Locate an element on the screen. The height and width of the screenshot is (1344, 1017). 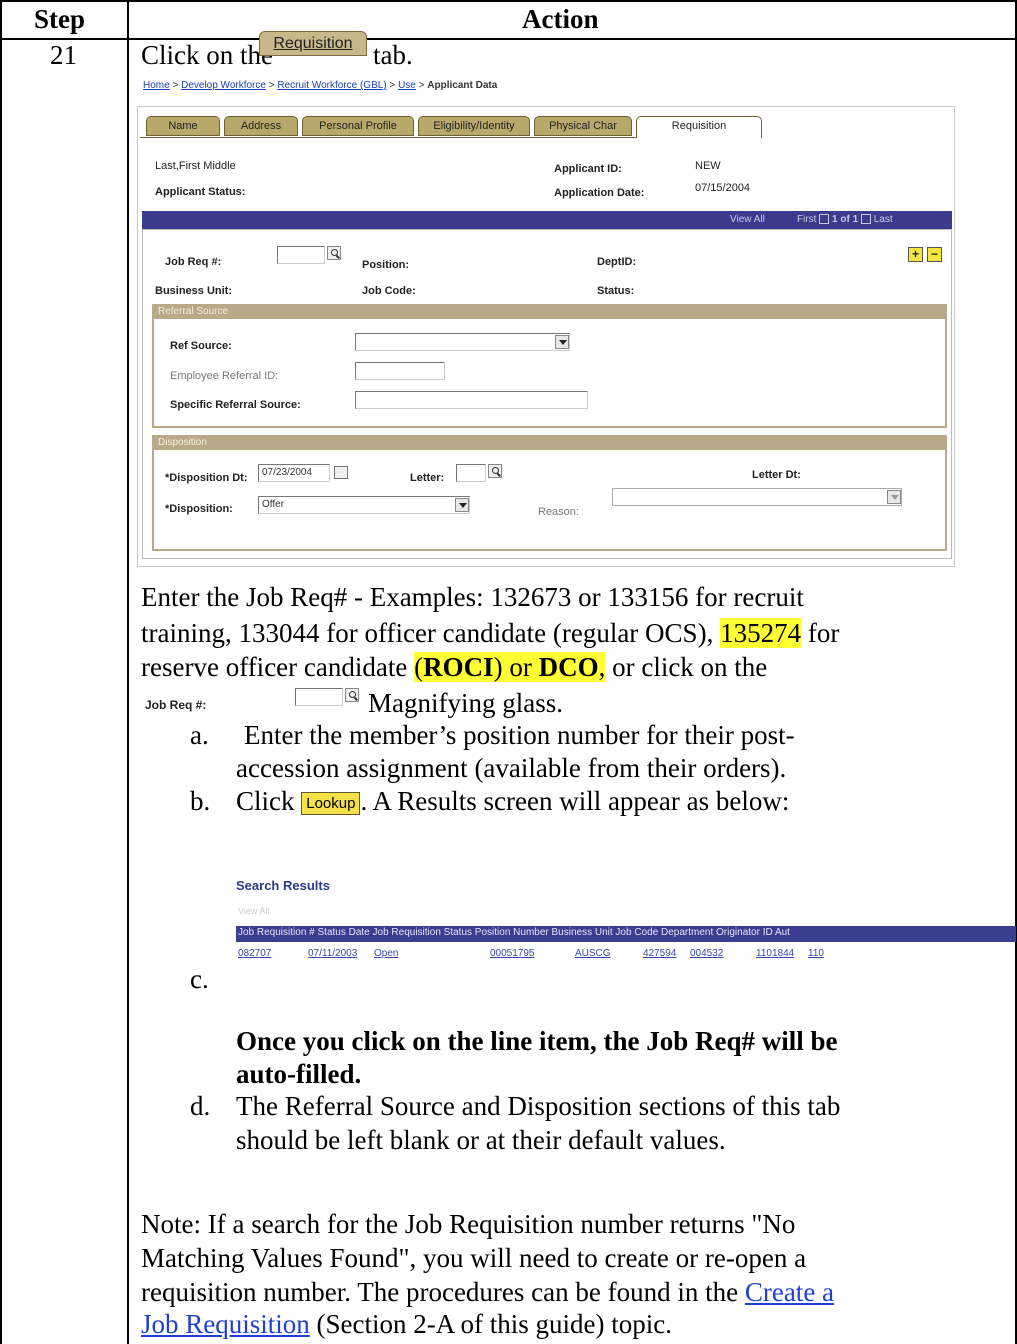
inline-magnifying-glass-icon is located at coordinates (352, 695).